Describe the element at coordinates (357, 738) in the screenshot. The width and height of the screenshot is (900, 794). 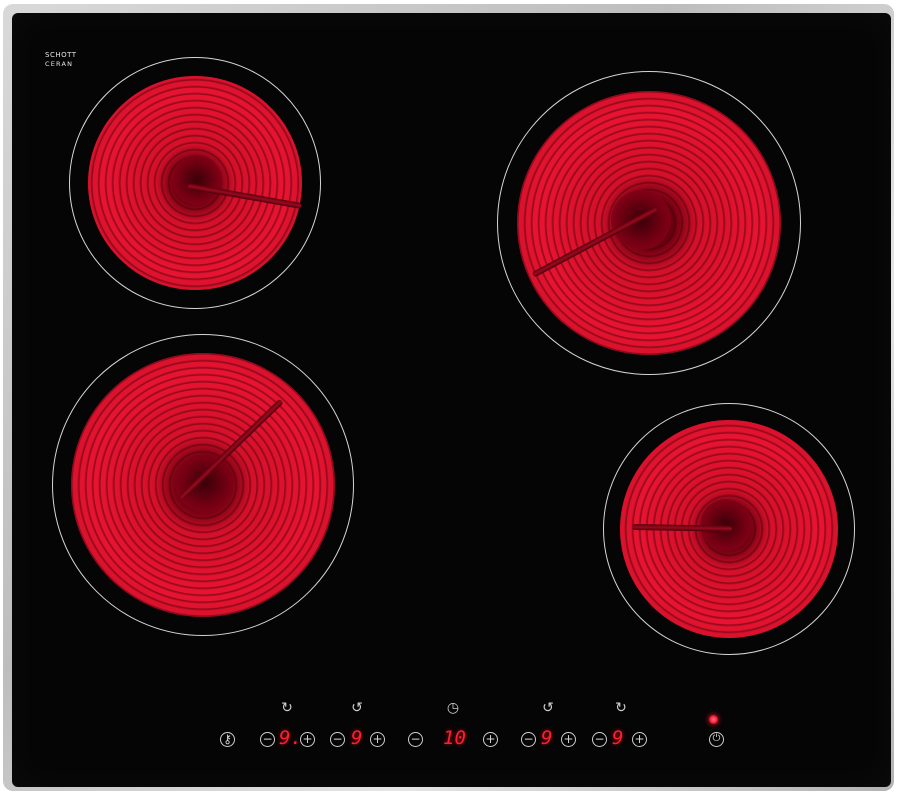
I see `zone-2-level-display: 9` at that location.